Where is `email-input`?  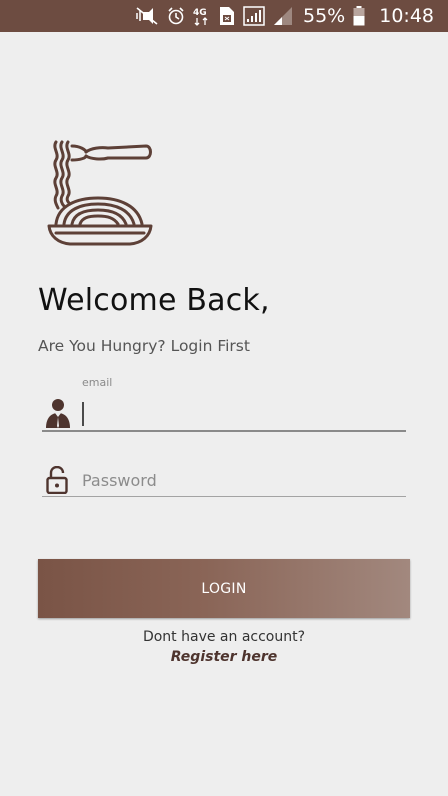 email-input is located at coordinates (232, 413).